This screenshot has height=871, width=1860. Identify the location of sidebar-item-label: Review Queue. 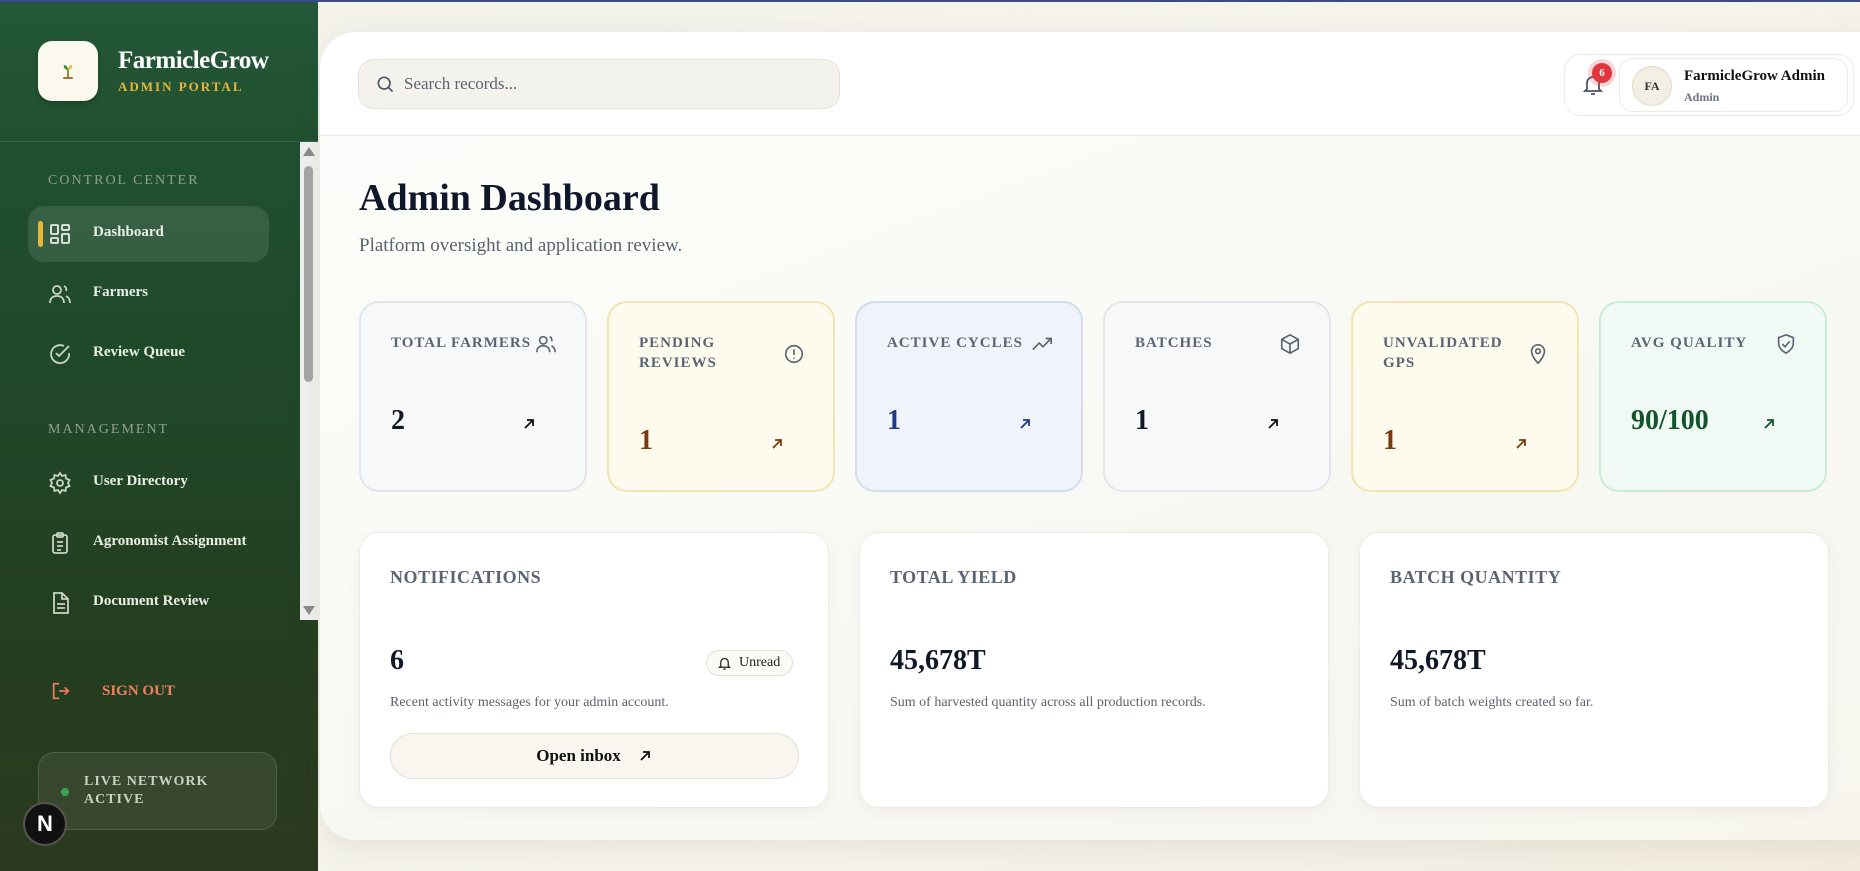
(139, 352).